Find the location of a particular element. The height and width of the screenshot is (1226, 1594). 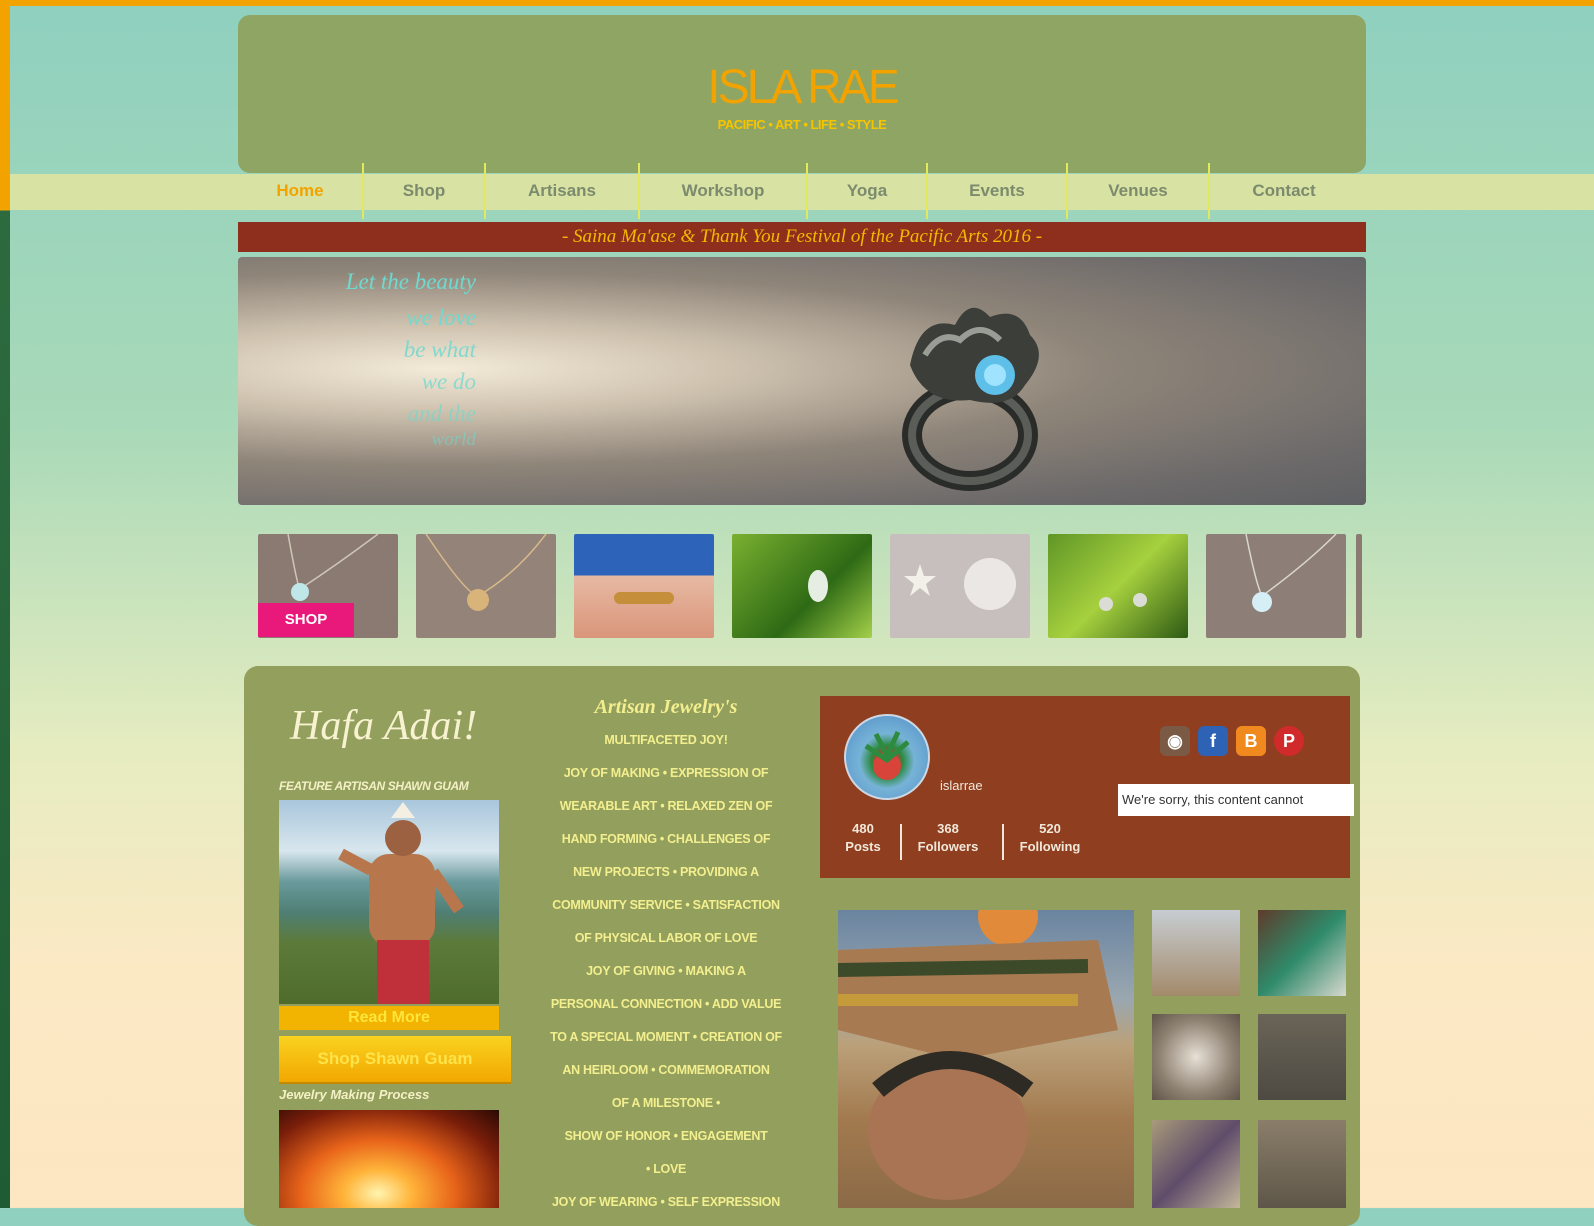

stat-posts: 480 Posts is located at coordinates (863, 838).